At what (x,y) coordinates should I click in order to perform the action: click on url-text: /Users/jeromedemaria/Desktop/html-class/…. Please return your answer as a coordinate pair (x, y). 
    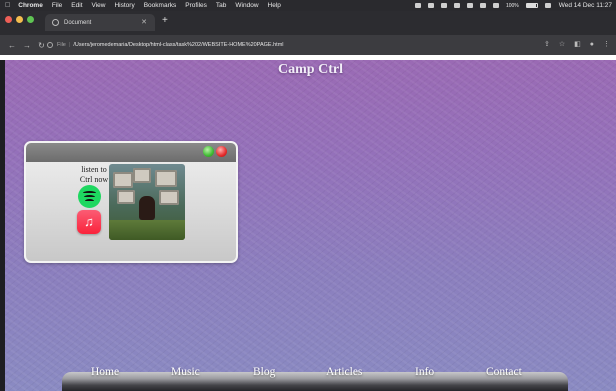
    Looking at the image, I should click on (178, 45).